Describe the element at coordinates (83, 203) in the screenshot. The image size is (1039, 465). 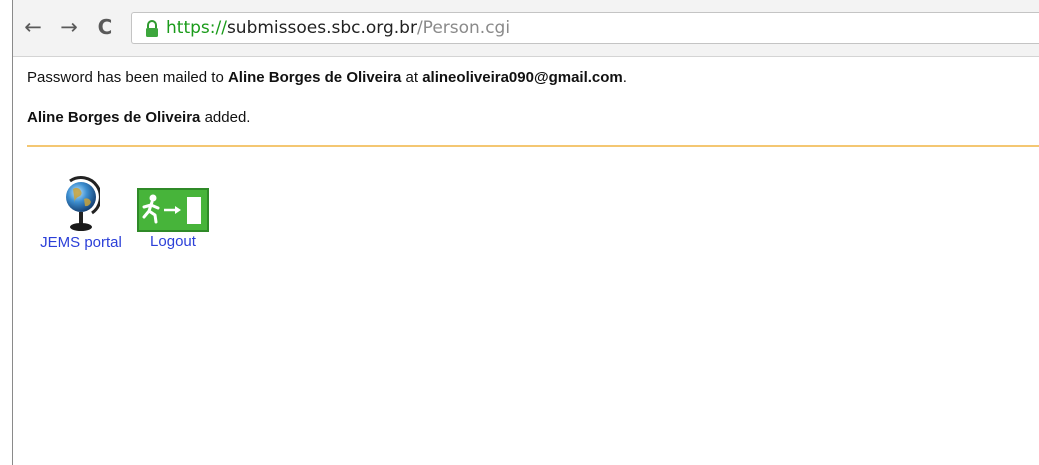
I see `globe-icon` at that location.